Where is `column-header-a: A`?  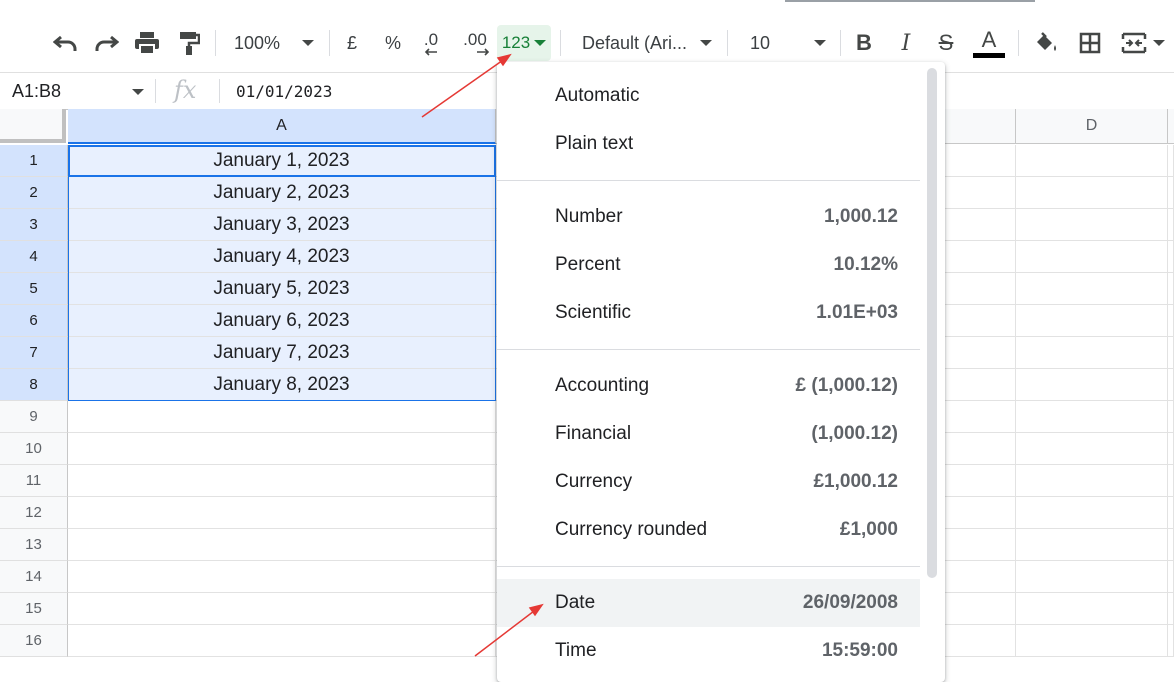 column-header-a: A is located at coordinates (282, 126).